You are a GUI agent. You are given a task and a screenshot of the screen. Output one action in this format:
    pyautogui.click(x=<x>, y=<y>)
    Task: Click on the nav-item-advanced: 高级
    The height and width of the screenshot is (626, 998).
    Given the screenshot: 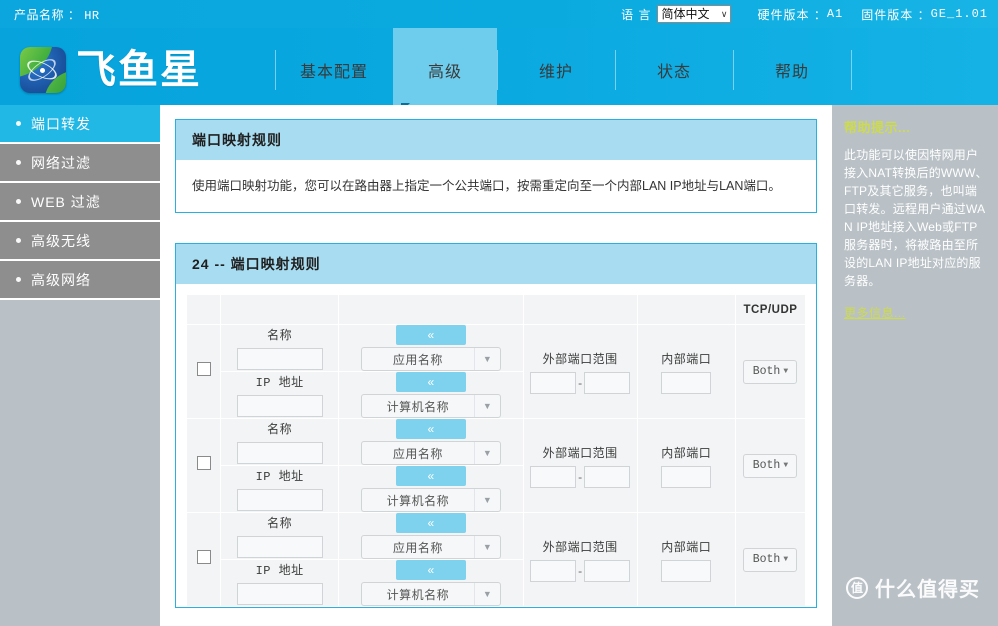 What is the action you would take?
    pyautogui.click(x=445, y=70)
    